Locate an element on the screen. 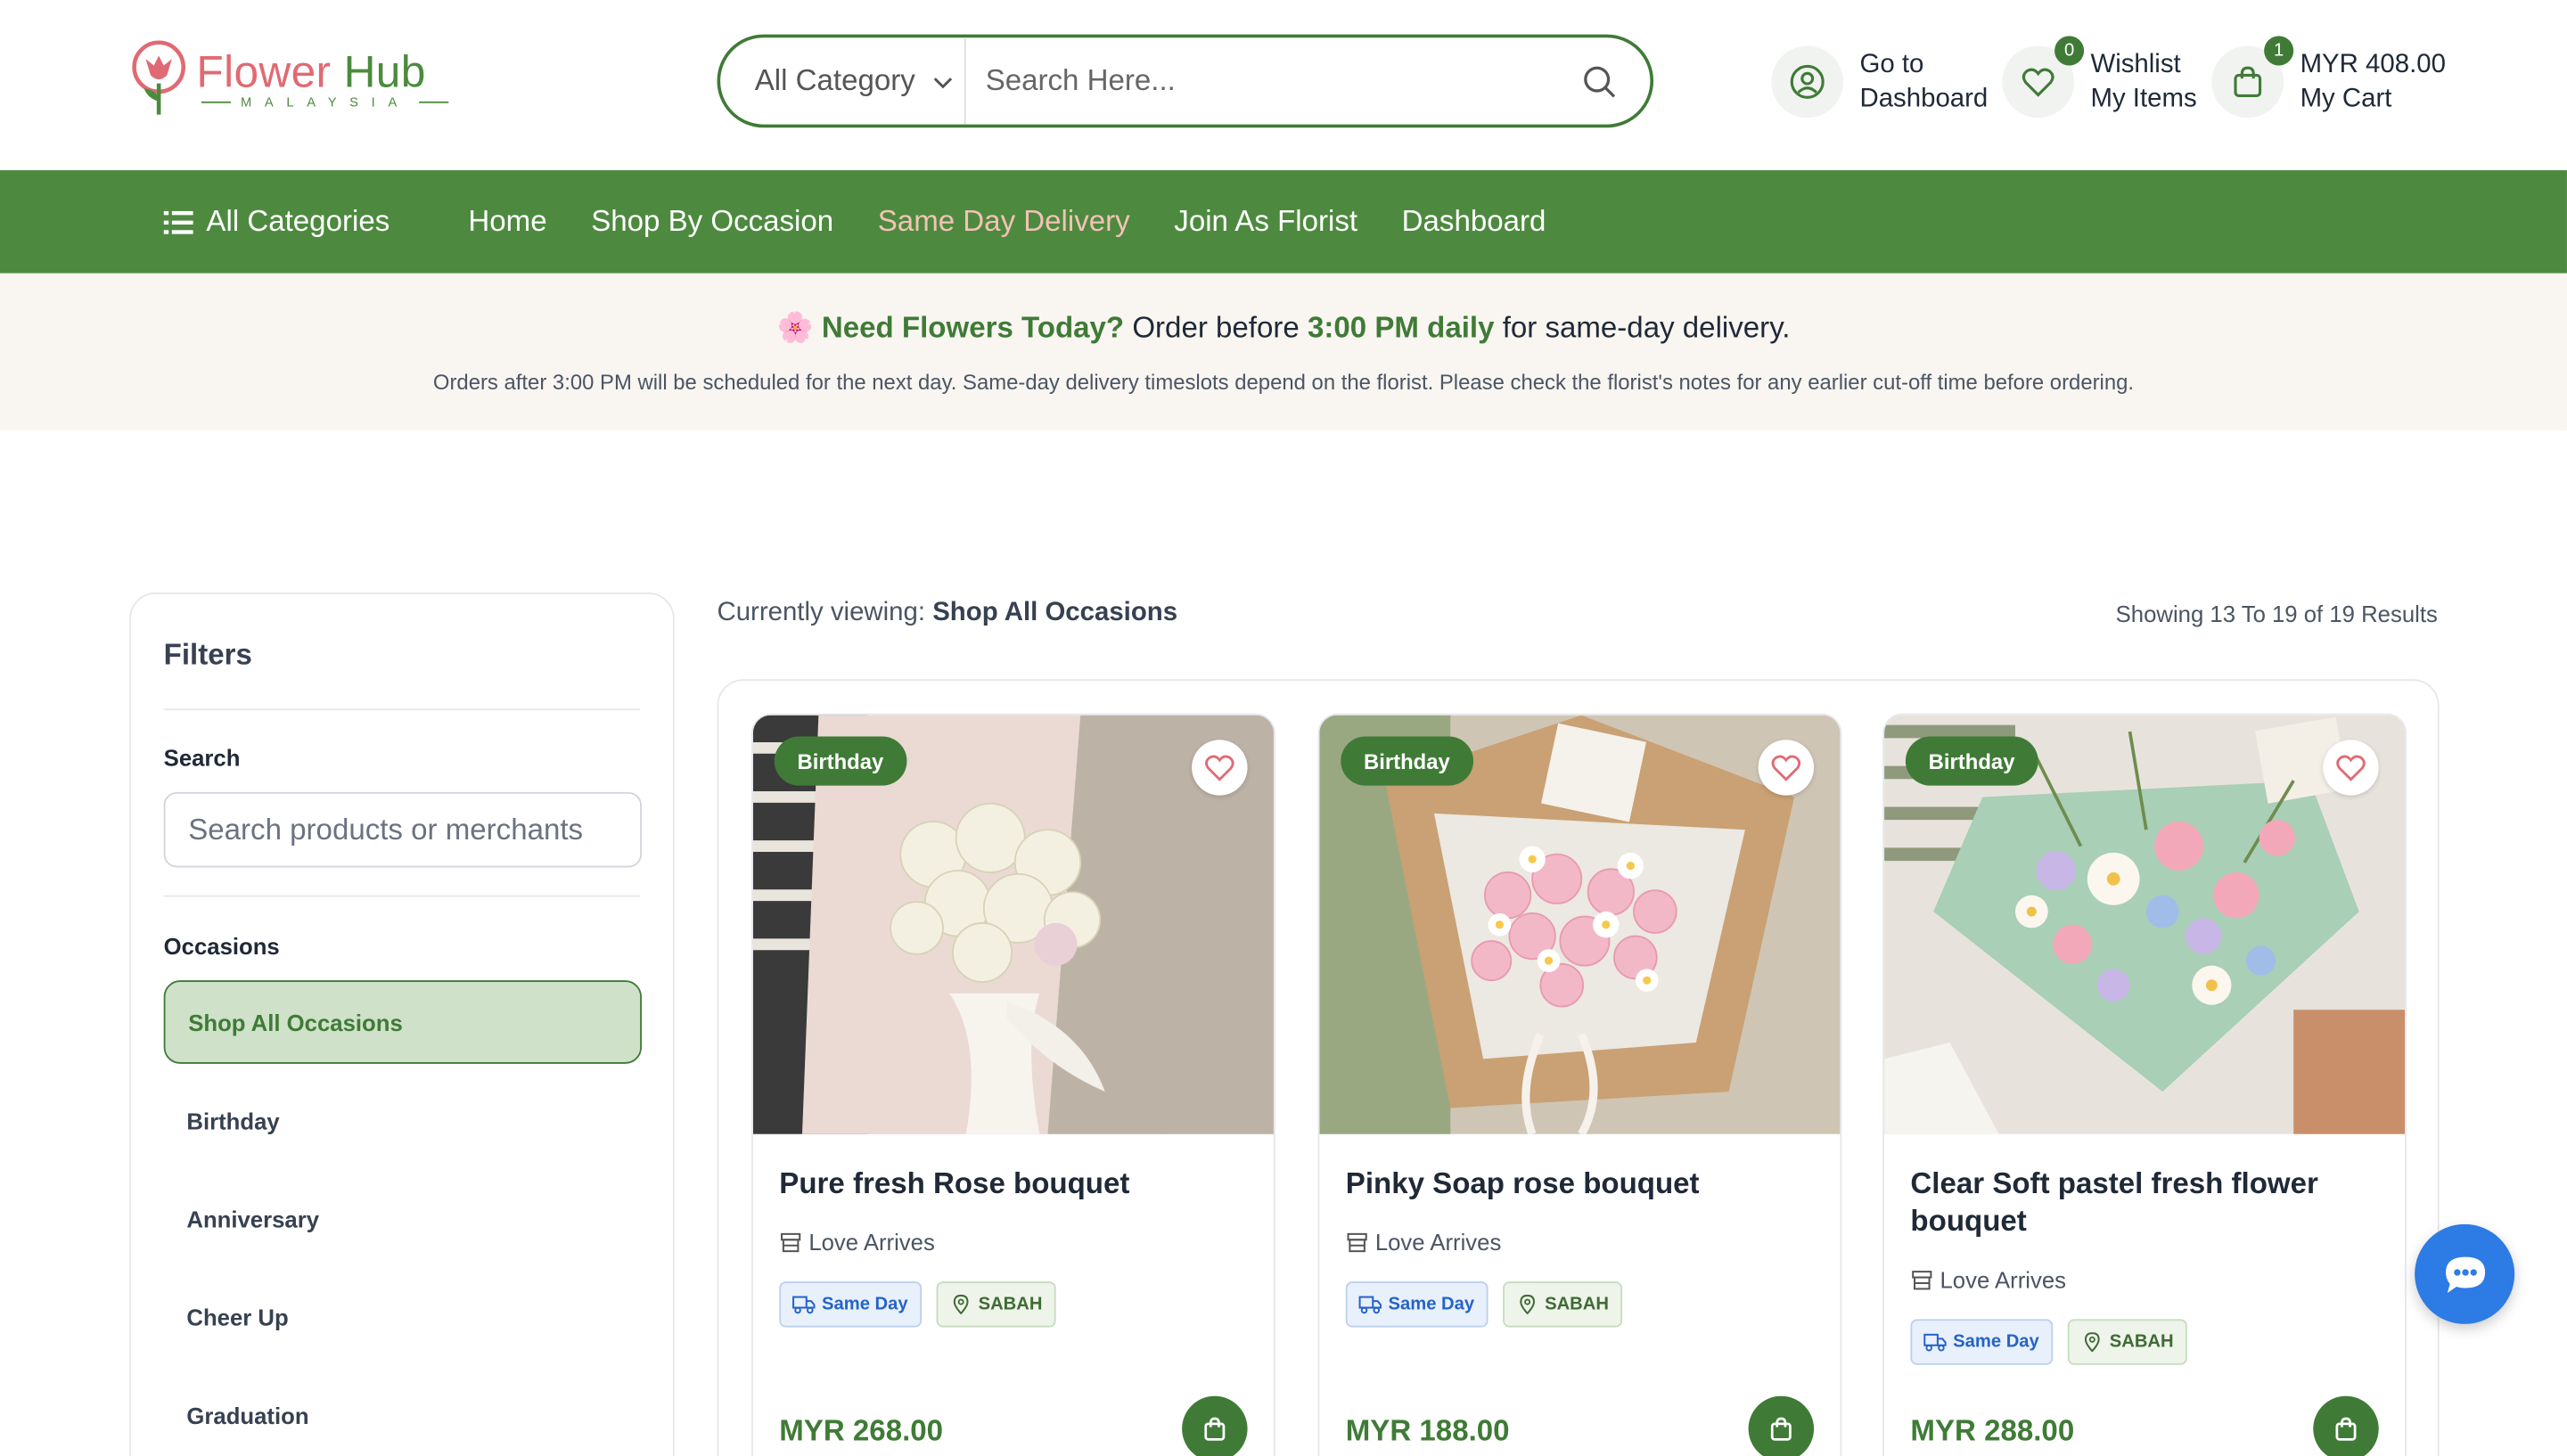 Image resolution: width=2567 pixels, height=1456 pixels. nav-same-day-delivery: Same Day Delivery is located at coordinates (1004, 222).